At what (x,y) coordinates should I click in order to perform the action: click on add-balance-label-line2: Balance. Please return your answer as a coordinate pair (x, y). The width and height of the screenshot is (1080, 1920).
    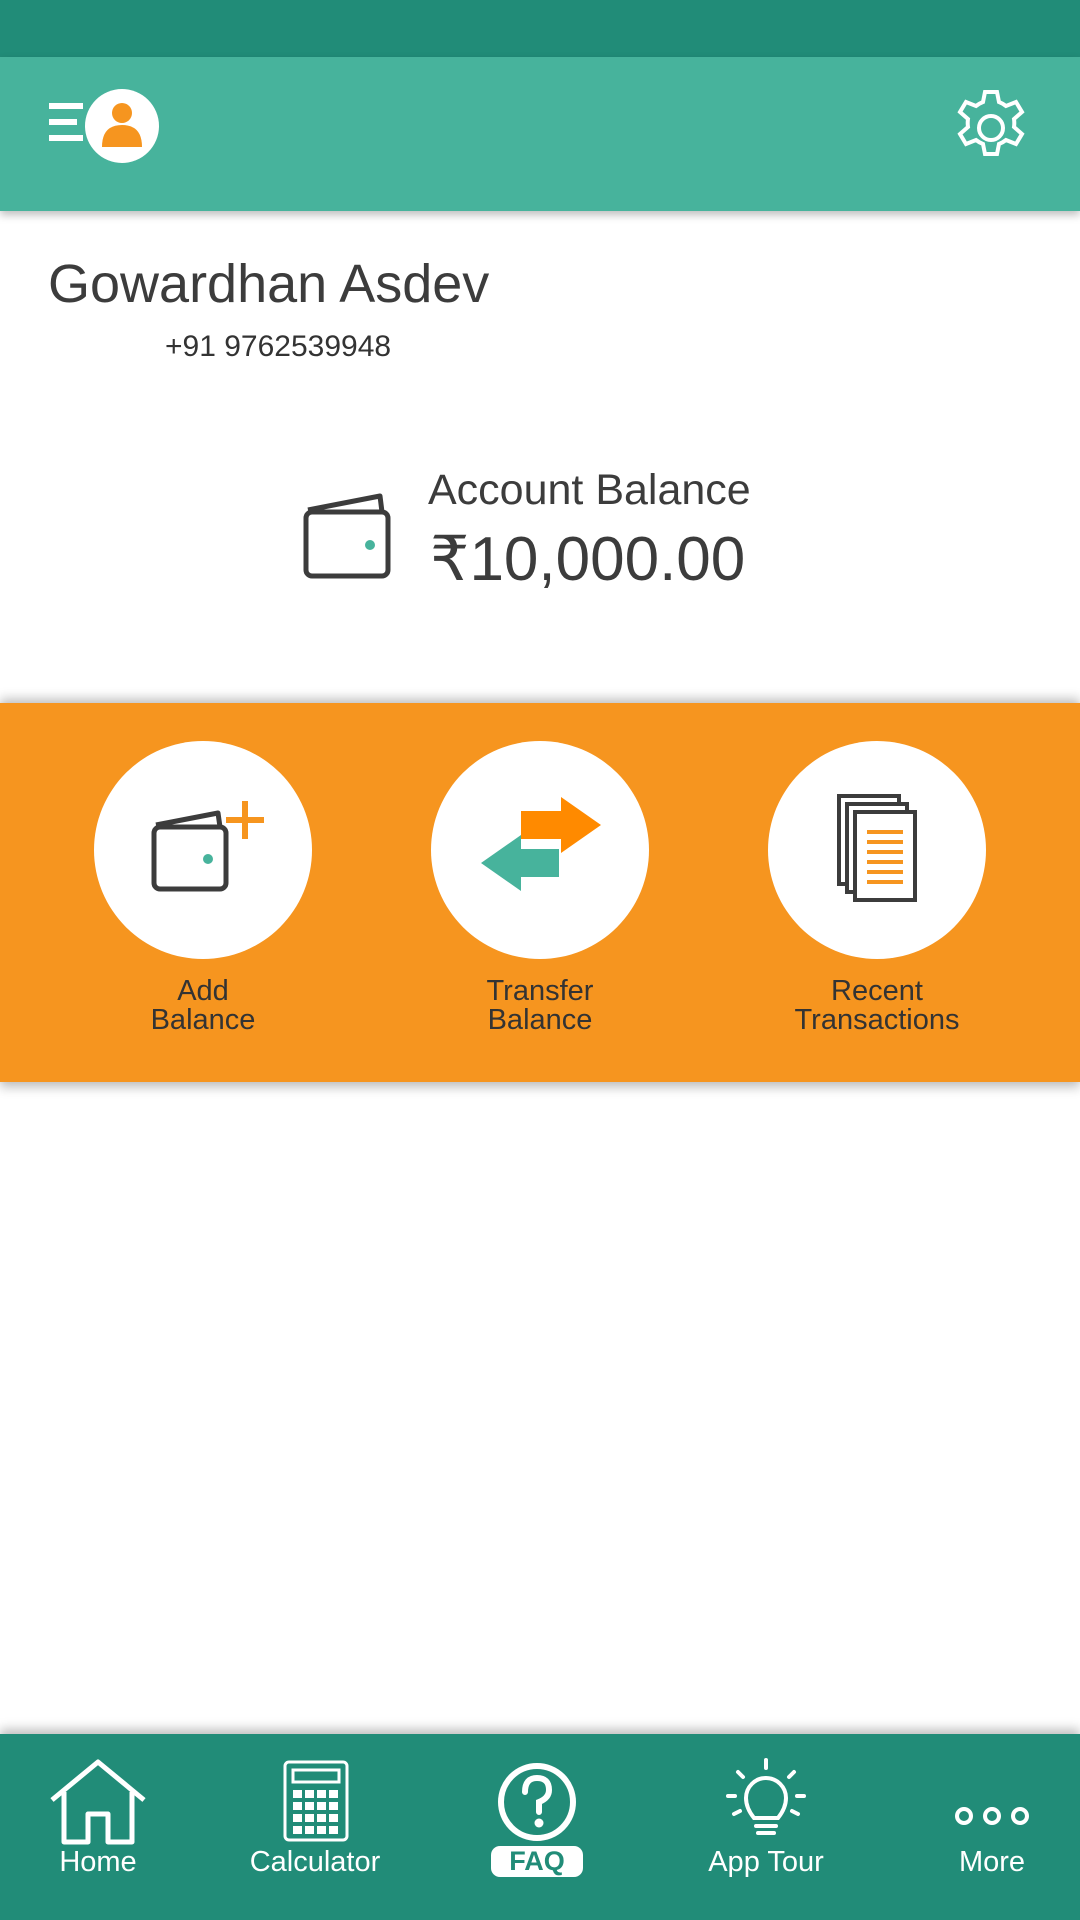
    Looking at the image, I should click on (203, 1020).